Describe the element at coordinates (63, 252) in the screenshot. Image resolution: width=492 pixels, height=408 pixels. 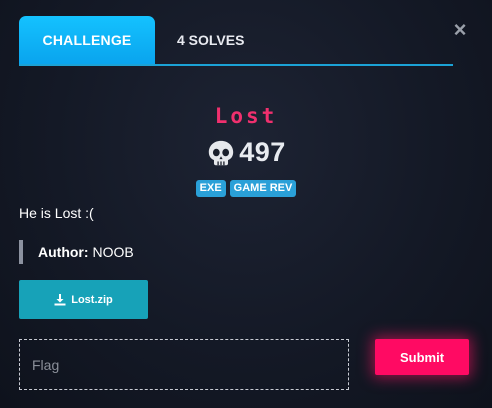
I see `author-label: Author:` at that location.